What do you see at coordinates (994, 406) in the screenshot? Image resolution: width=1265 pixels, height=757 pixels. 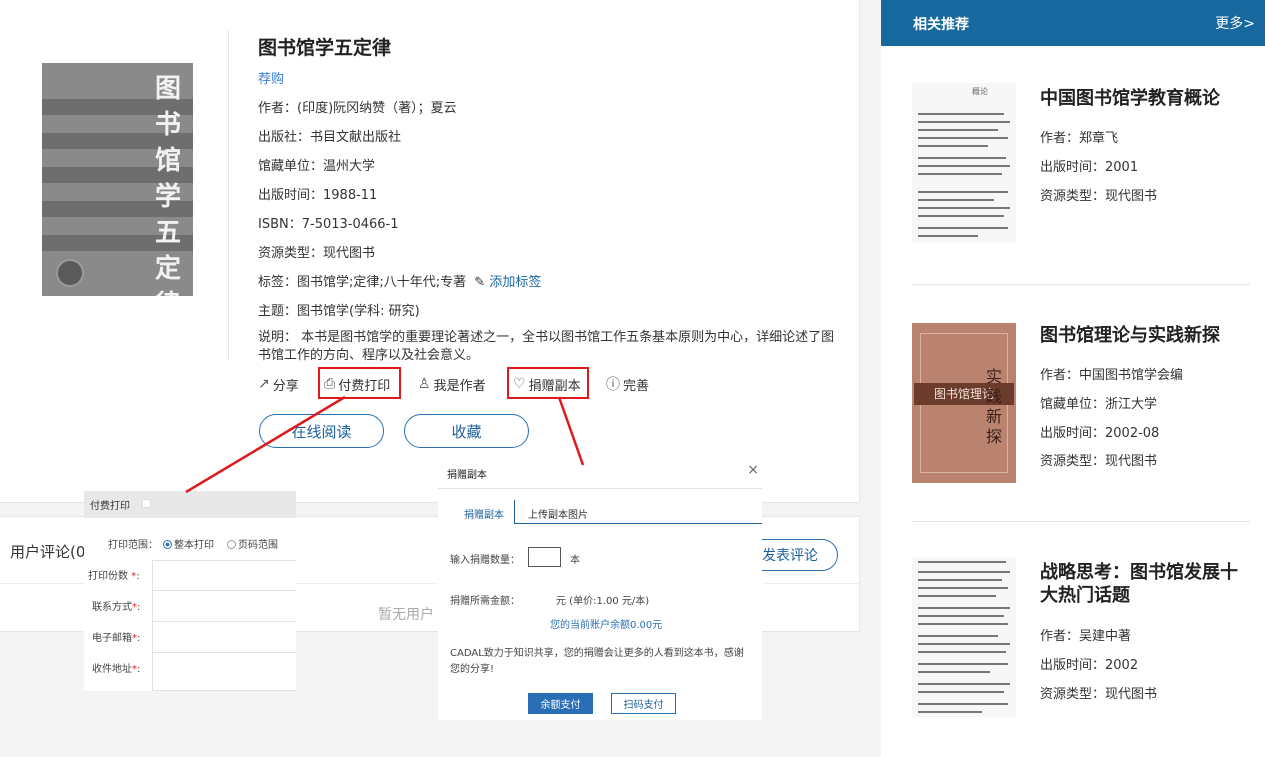 I see `cover-text: 实践新探` at bounding box center [994, 406].